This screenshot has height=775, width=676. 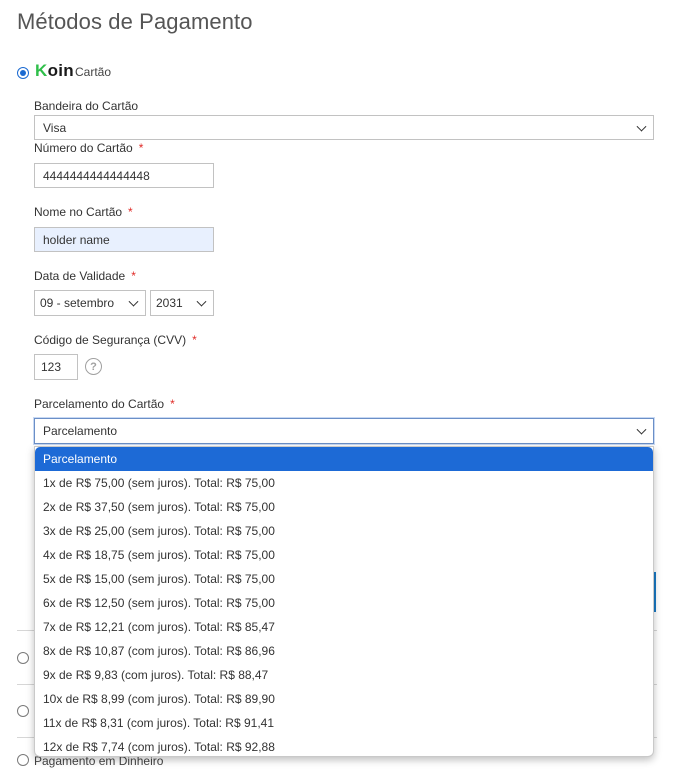 What do you see at coordinates (54, 70) in the screenshot?
I see `koin-logo: Koin` at bounding box center [54, 70].